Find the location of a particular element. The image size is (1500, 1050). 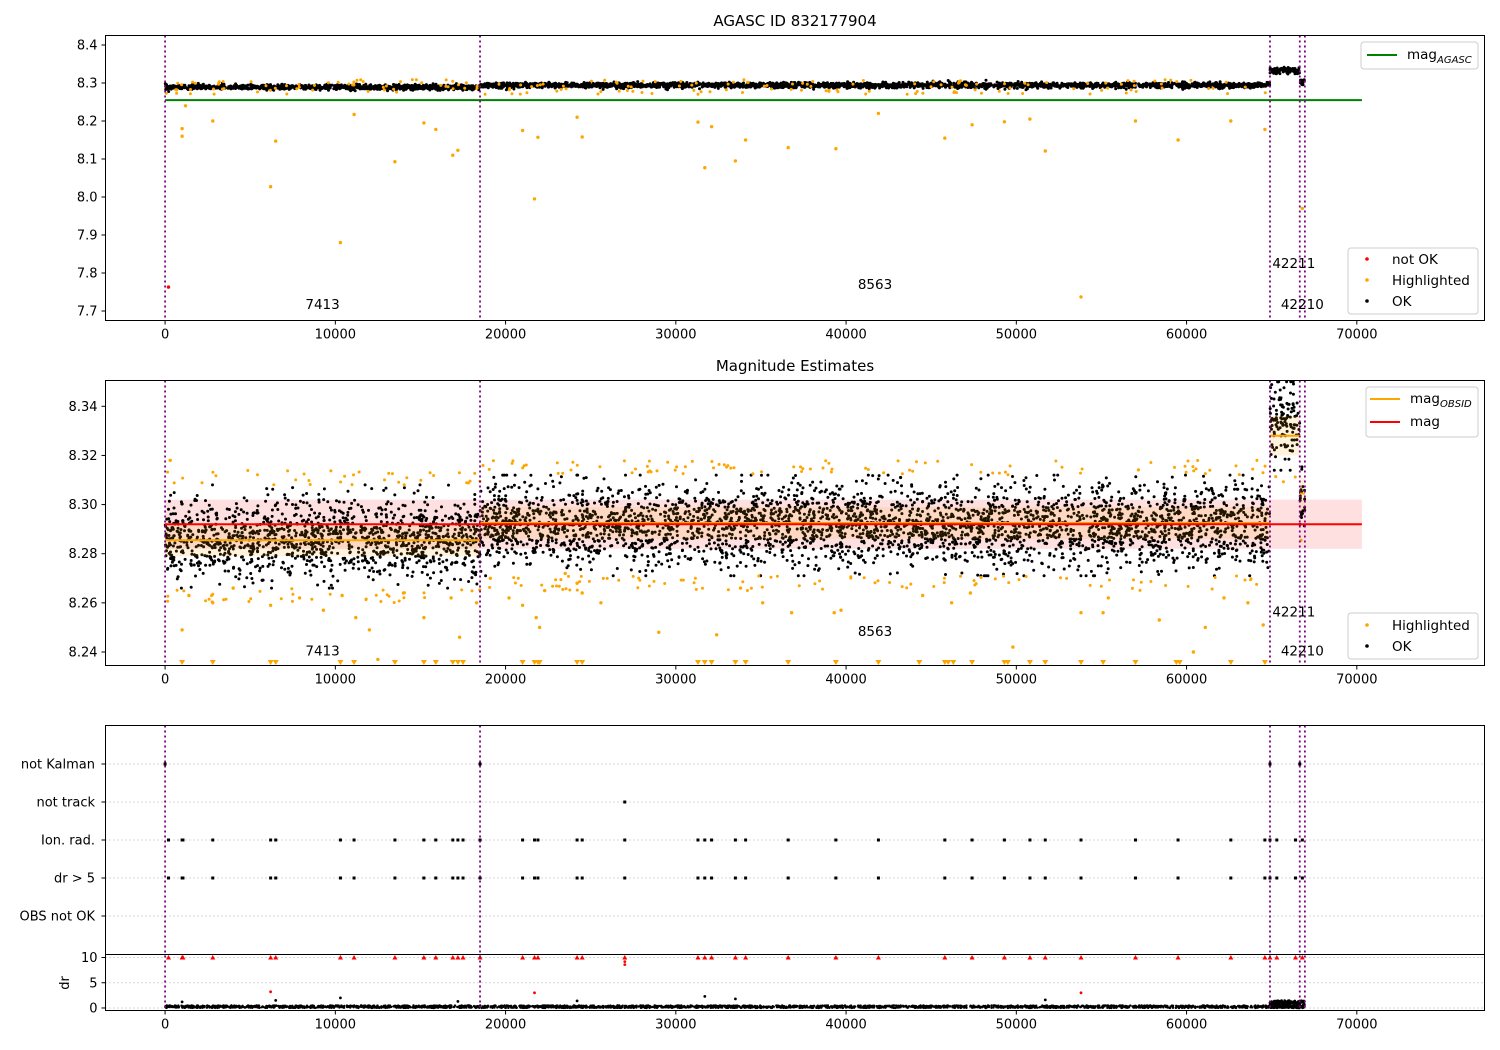

not-ok-point is located at coordinates (168, 287).